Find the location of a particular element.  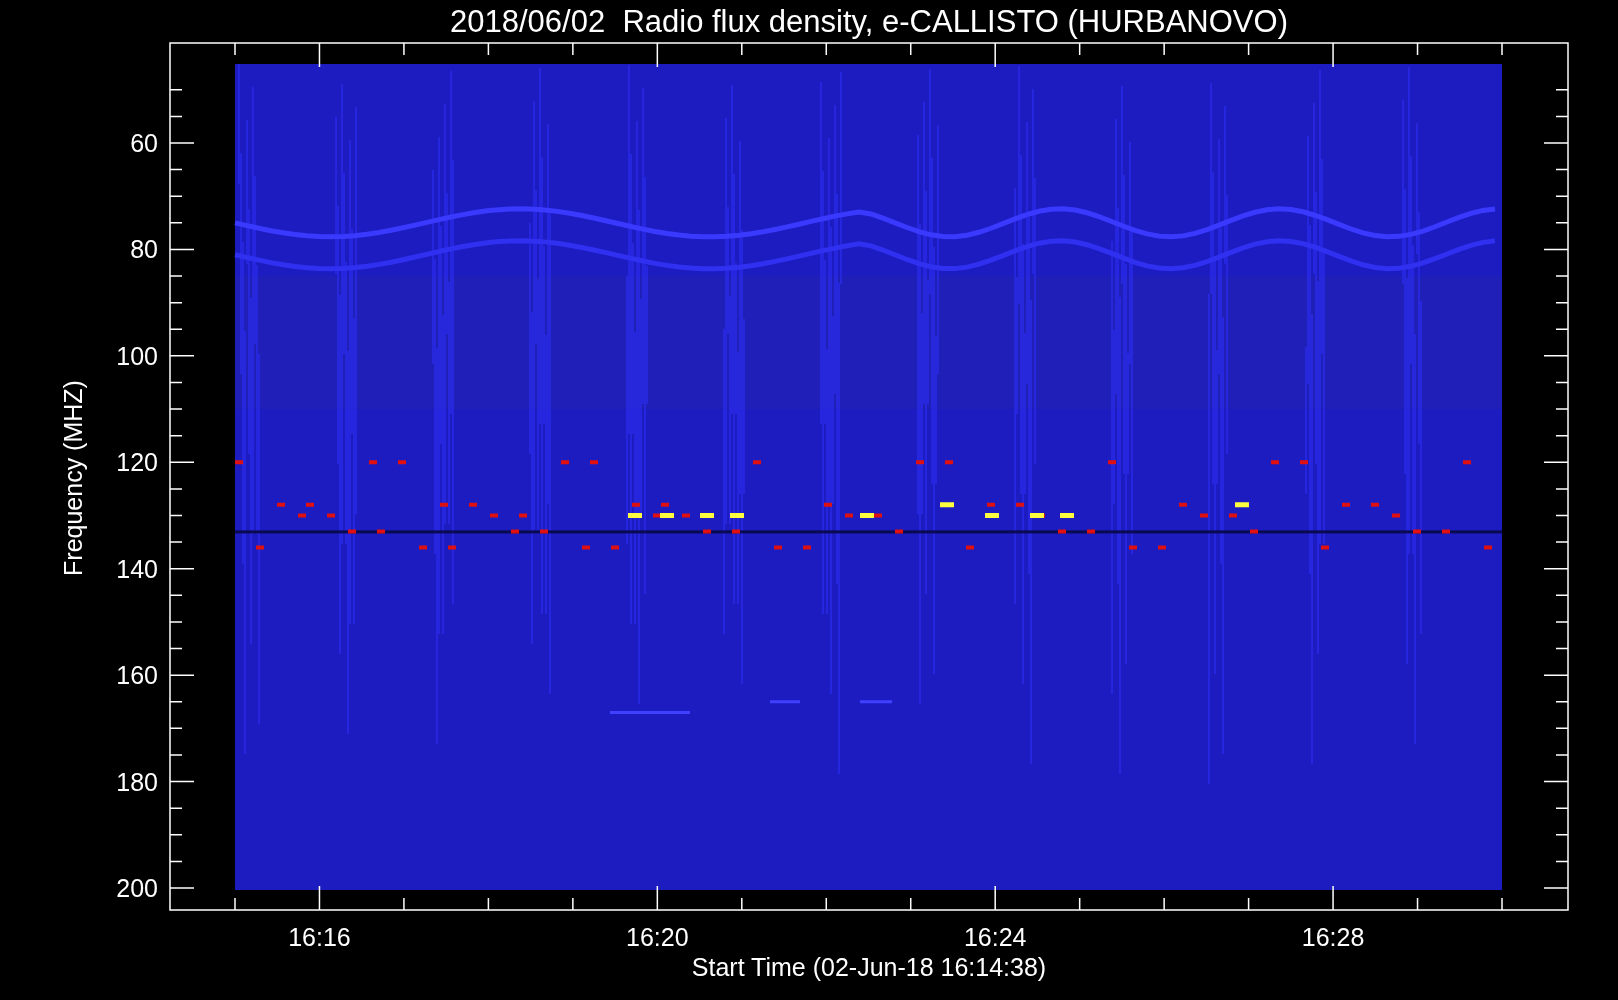

axis-title: Start Time (02-Jun-18 16:14:38) is located at coordinates (869, 967).